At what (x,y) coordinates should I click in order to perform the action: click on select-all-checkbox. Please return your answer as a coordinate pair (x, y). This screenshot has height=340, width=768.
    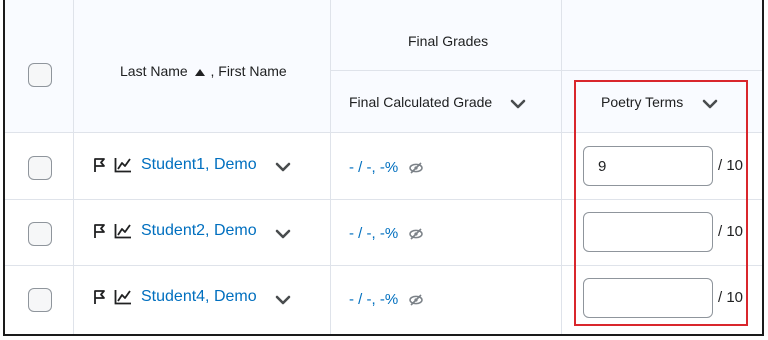
    Looking at the image, I should click on (40, 75).